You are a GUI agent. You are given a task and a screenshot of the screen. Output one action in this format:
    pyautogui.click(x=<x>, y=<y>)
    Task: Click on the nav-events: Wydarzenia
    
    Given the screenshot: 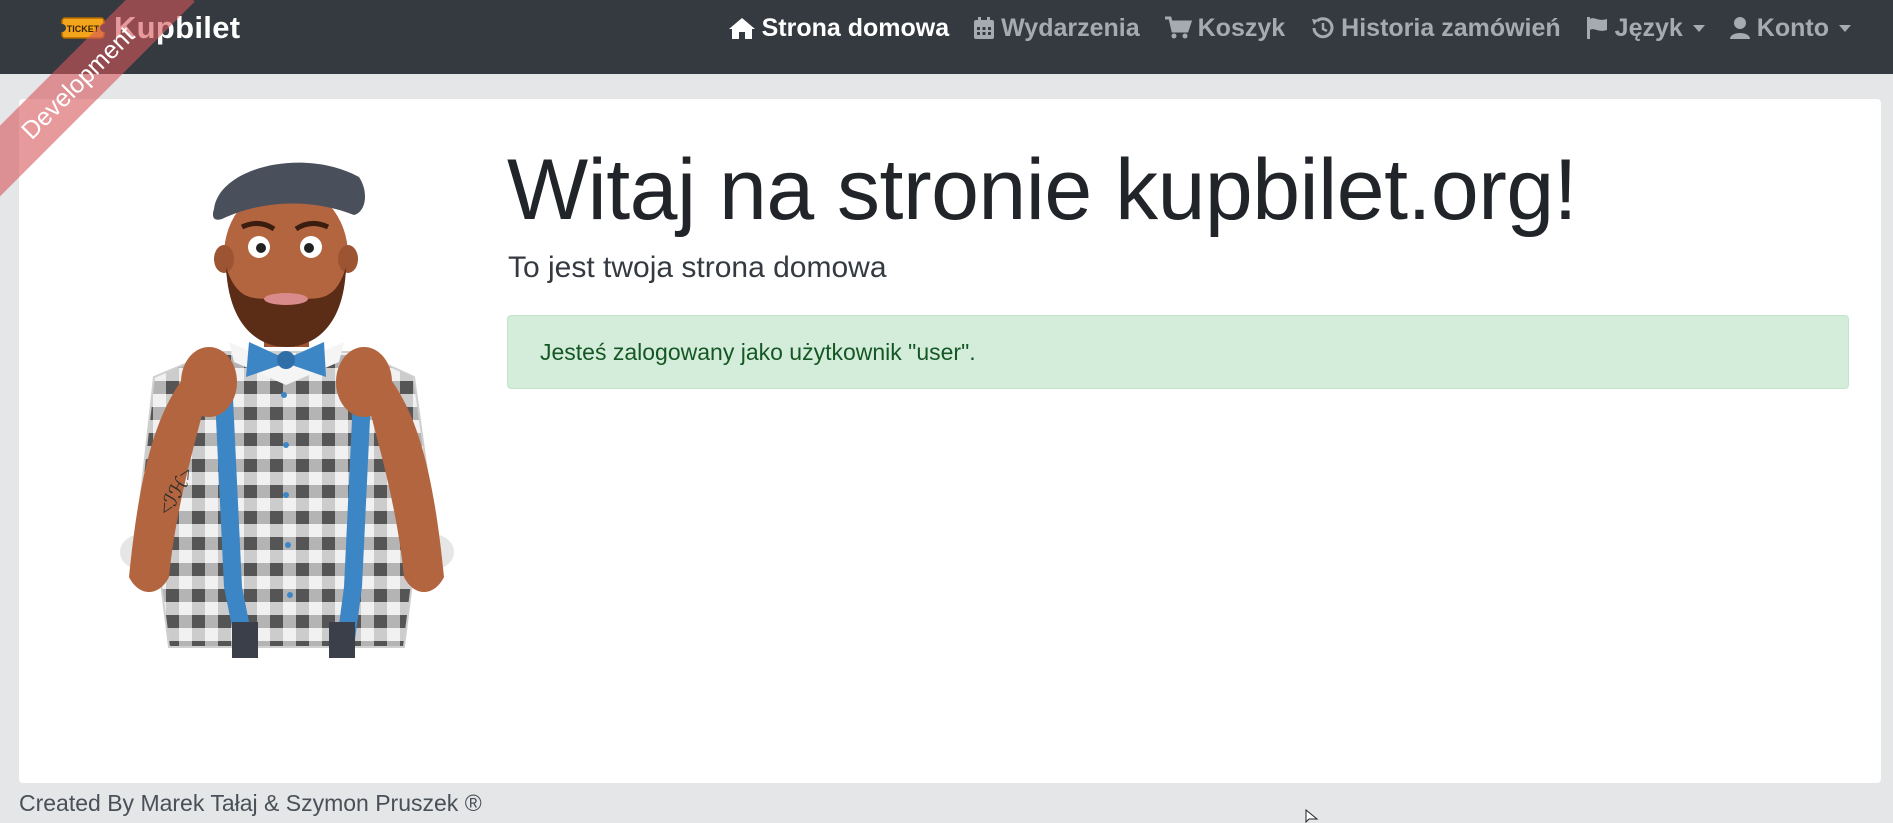 What is the action you would take?
    pyautogui.click(x=1056, y=28)
    